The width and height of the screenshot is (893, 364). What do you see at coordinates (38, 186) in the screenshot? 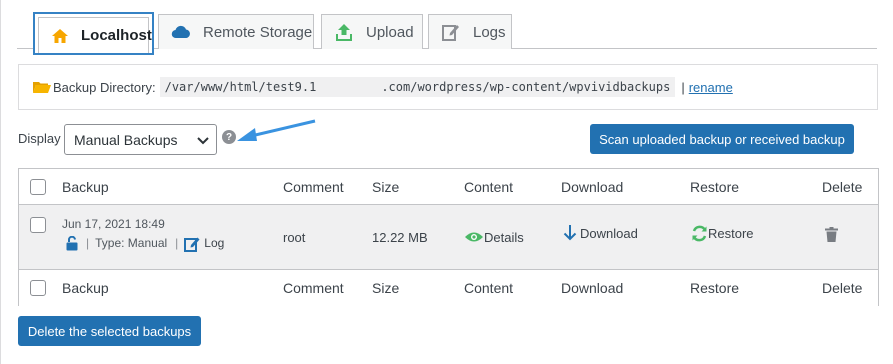
I see `select-all-checkbox` at bounding box center [38, 186].